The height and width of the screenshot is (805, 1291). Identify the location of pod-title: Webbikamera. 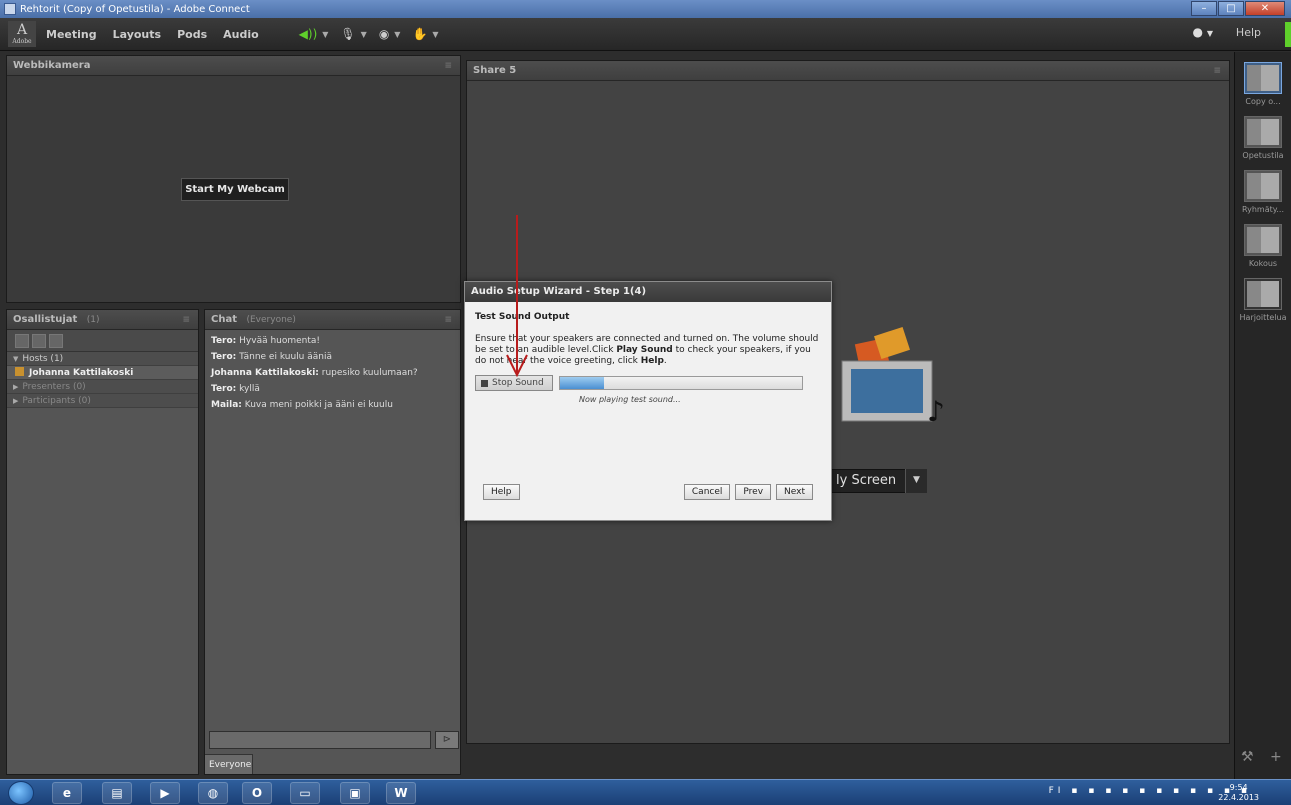
(52, 65).